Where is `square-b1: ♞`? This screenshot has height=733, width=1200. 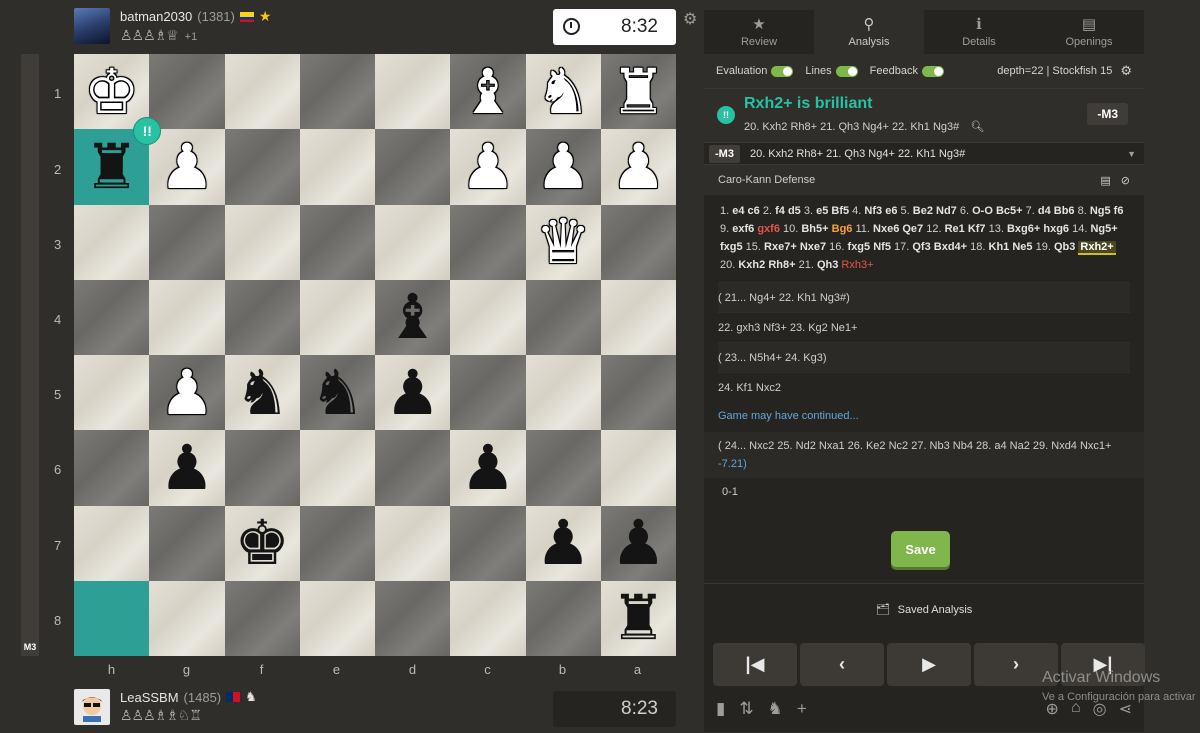
square-b1: ♞ is located at coordinates (563, 92).